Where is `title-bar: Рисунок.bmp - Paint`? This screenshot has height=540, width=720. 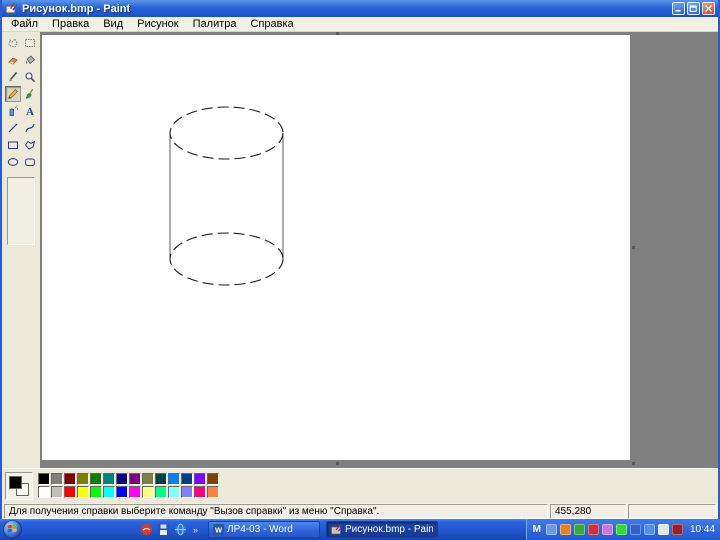 title-bar: Рисунок.bmp - Paint is located at coordinates (360, 8).